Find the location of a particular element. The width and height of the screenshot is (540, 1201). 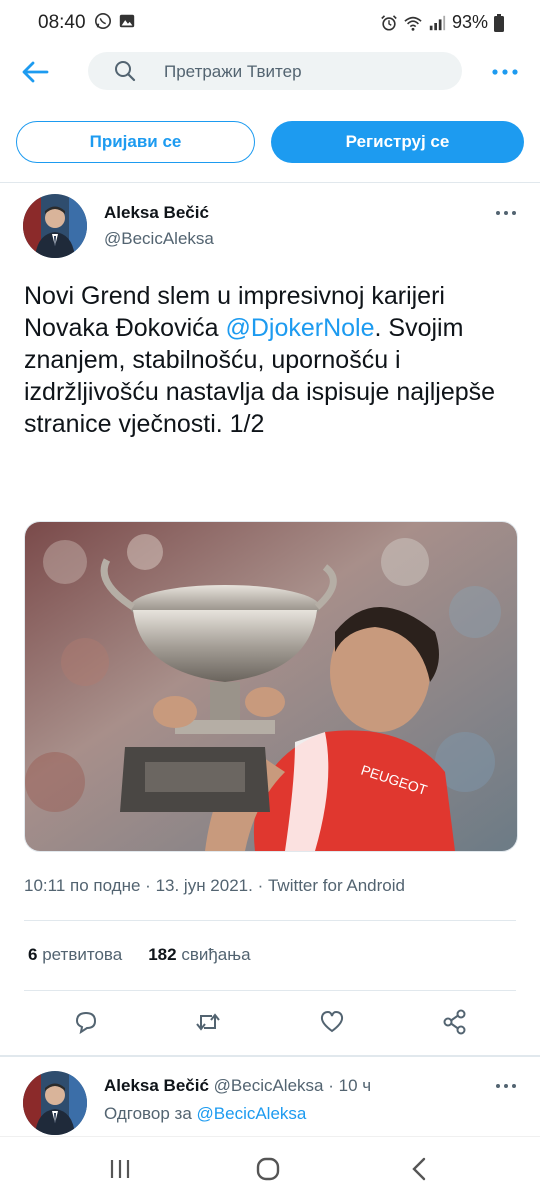

image-icon is located at coordinates (127, 21).